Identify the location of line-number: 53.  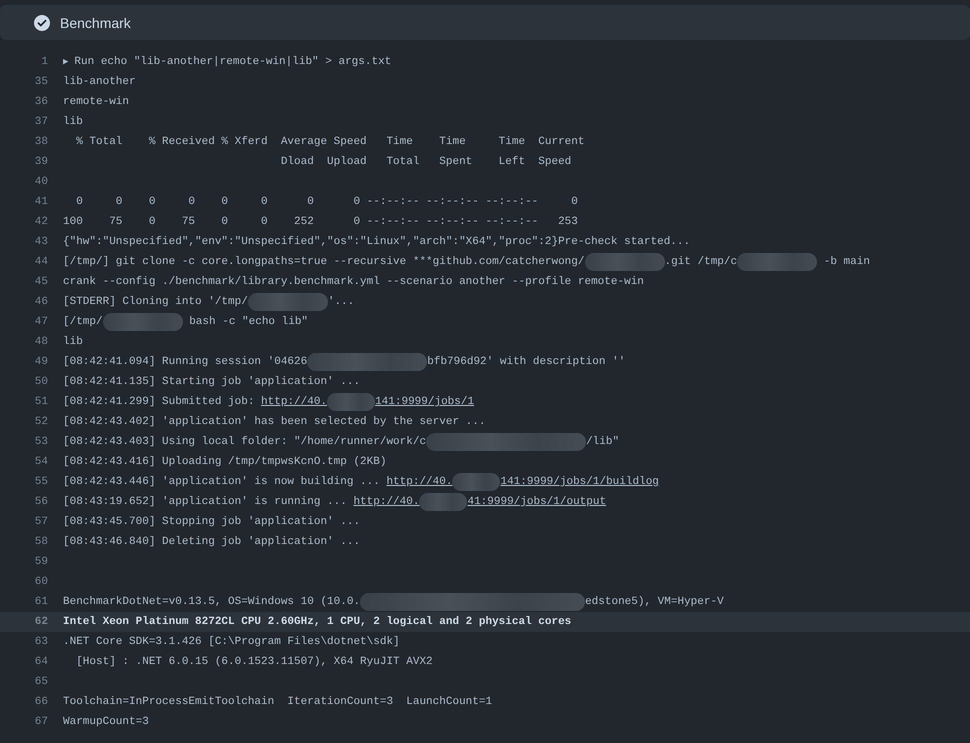
(41, 442).